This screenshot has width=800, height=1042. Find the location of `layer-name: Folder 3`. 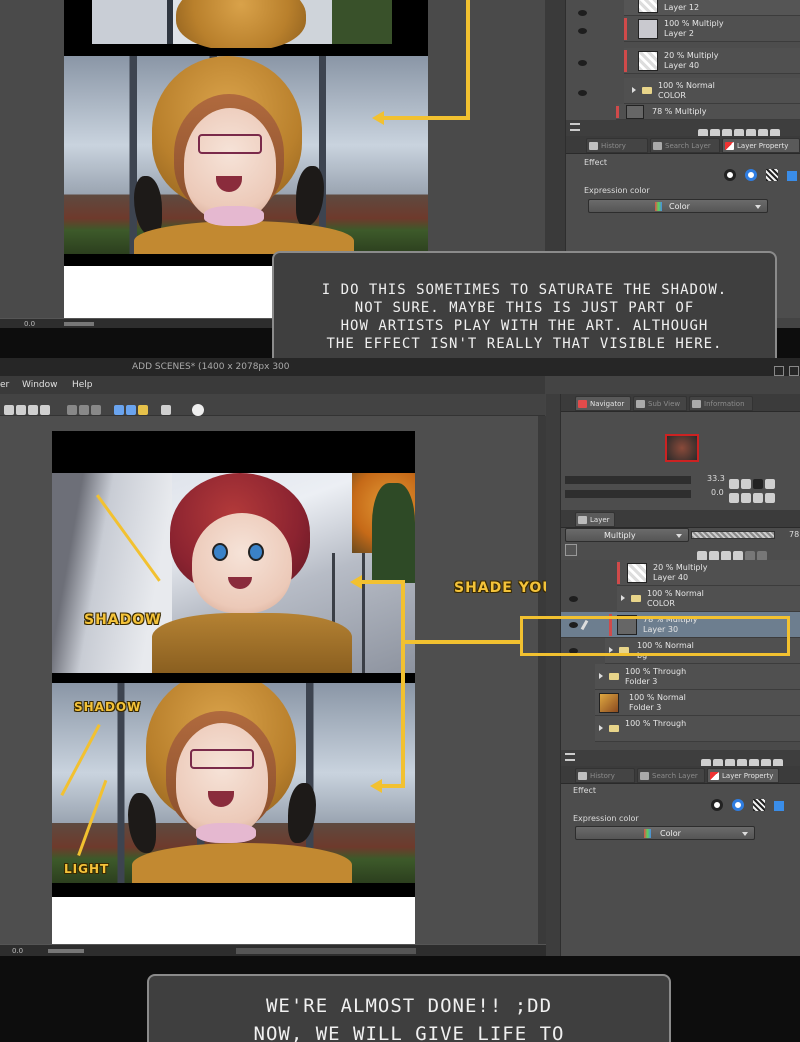

layer-name: Folder 3 is located at coordinates (645, 707).